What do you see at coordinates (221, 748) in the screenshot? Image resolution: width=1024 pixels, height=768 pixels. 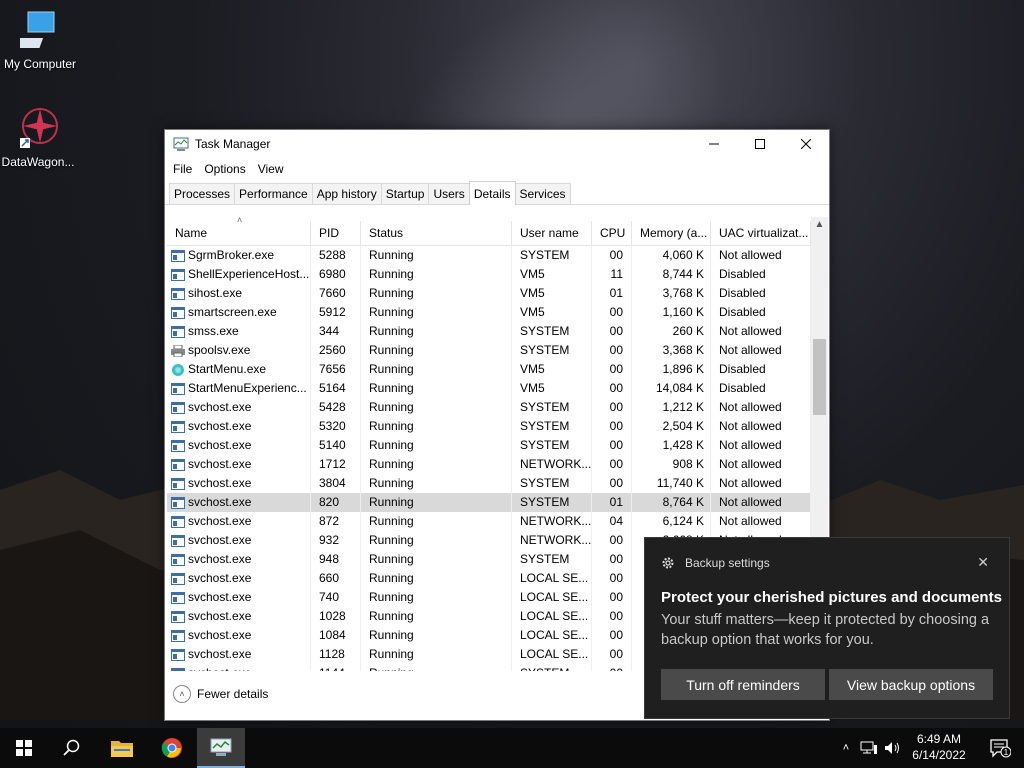 I see `taskbar-task-manager` at bounding box center [221, 748].